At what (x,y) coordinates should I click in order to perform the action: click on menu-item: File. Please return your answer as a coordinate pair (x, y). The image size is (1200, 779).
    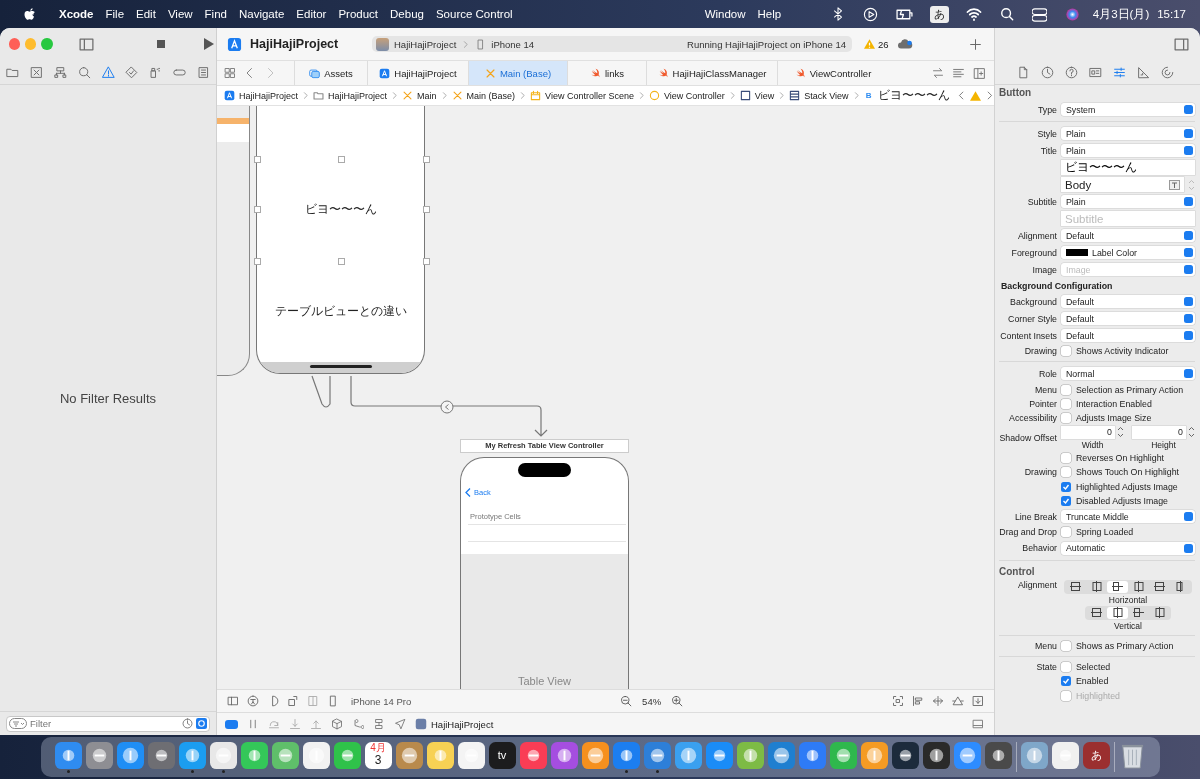
    Looking at the image, I should click on (115, 14).